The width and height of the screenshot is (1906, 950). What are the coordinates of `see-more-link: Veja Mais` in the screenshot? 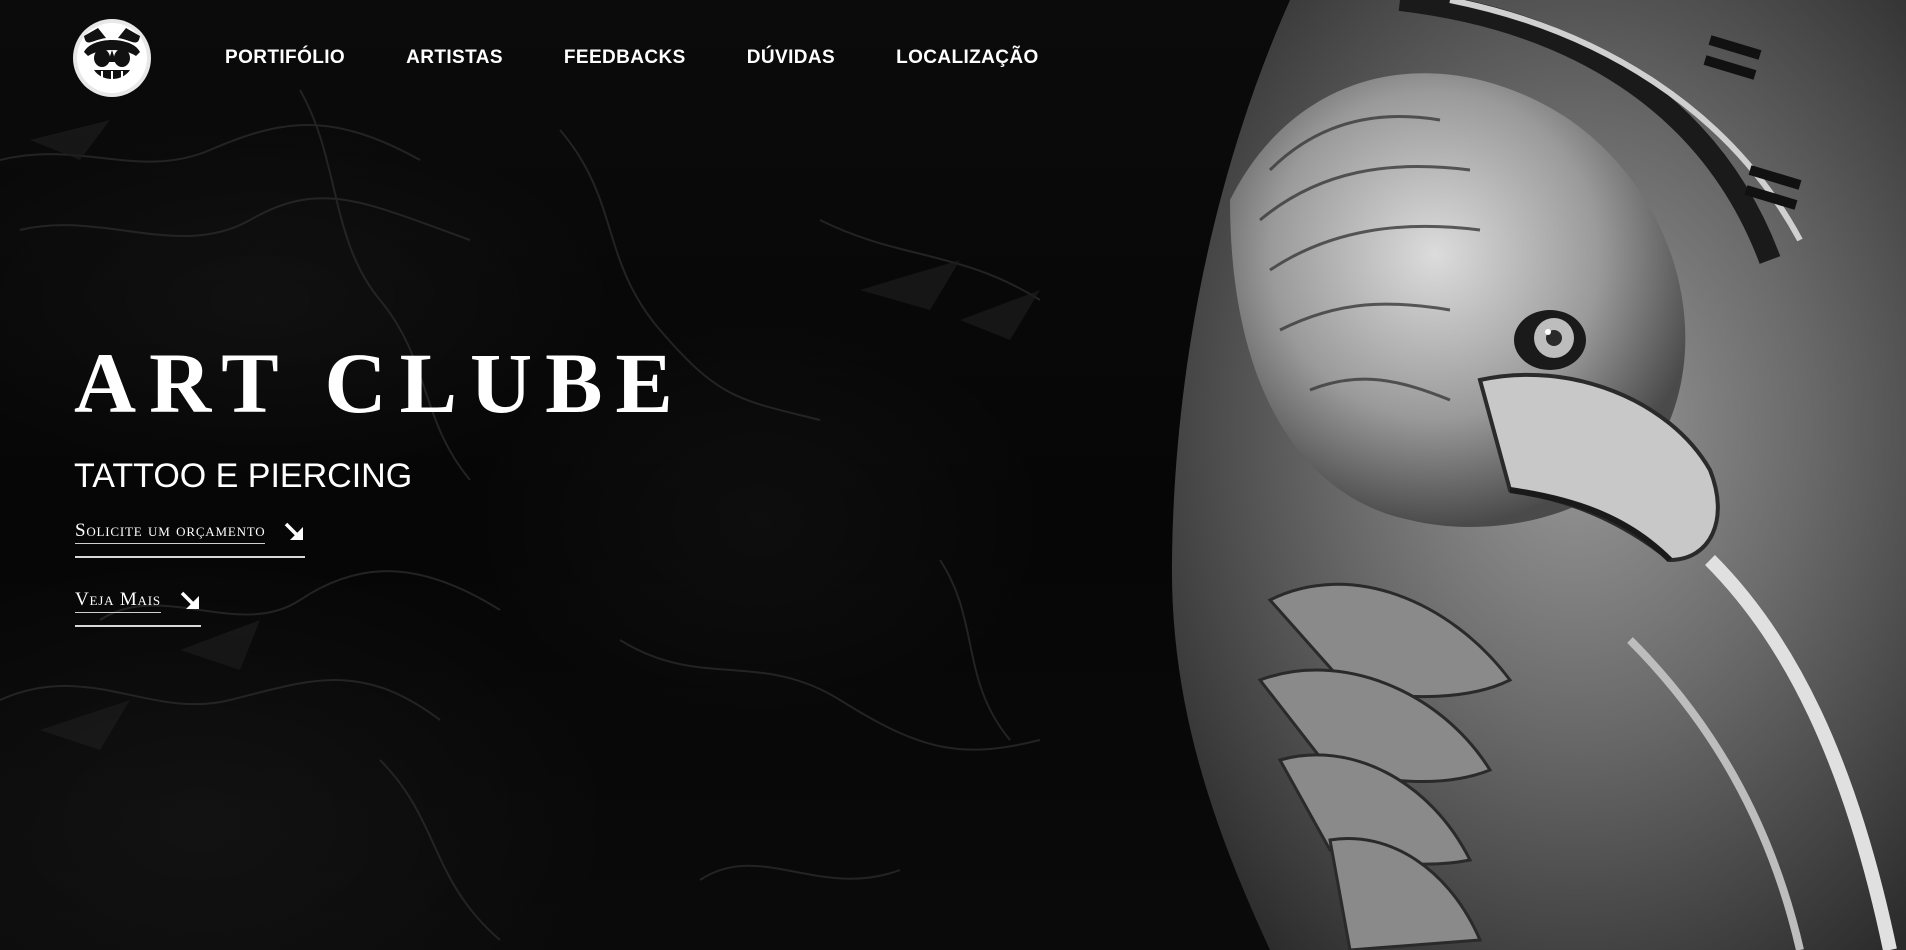 It's located at (138, 608).